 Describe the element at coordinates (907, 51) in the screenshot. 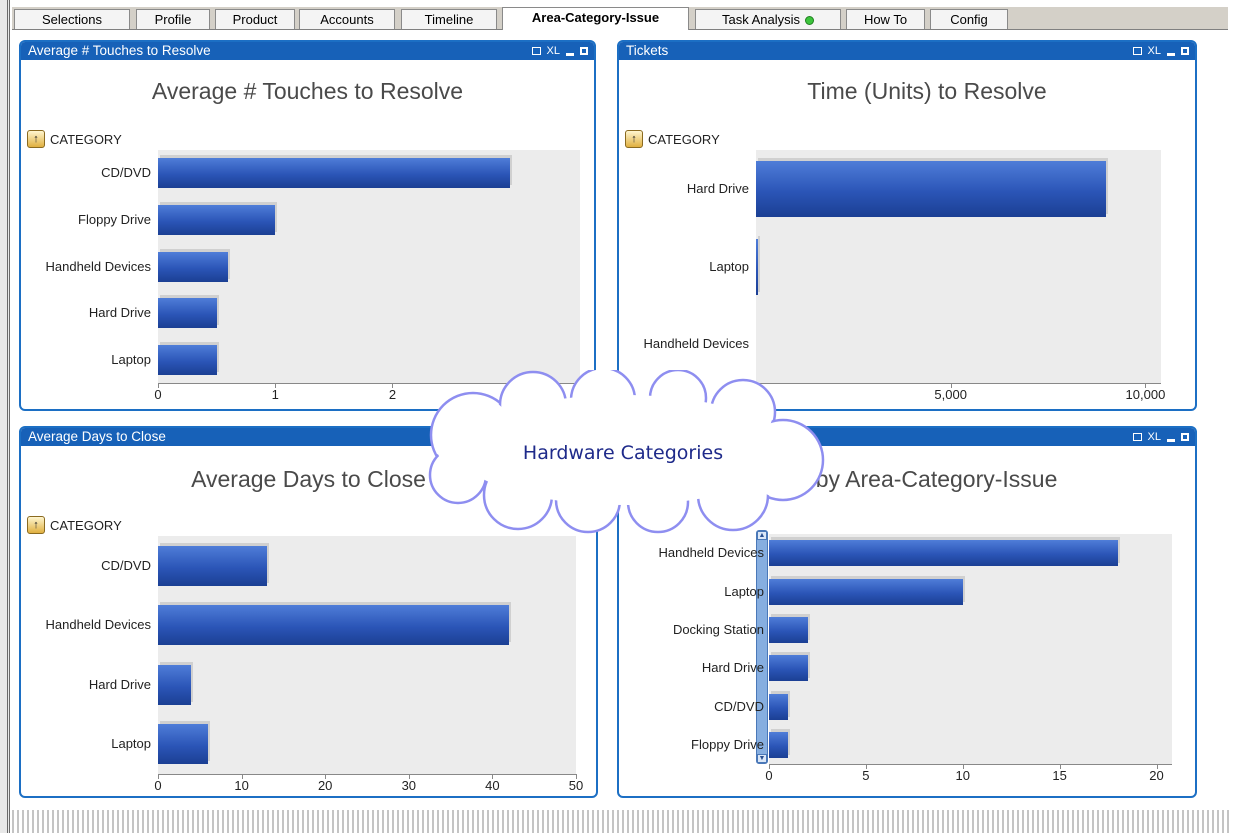

I see `panel-header: Tickets XL` at that location.